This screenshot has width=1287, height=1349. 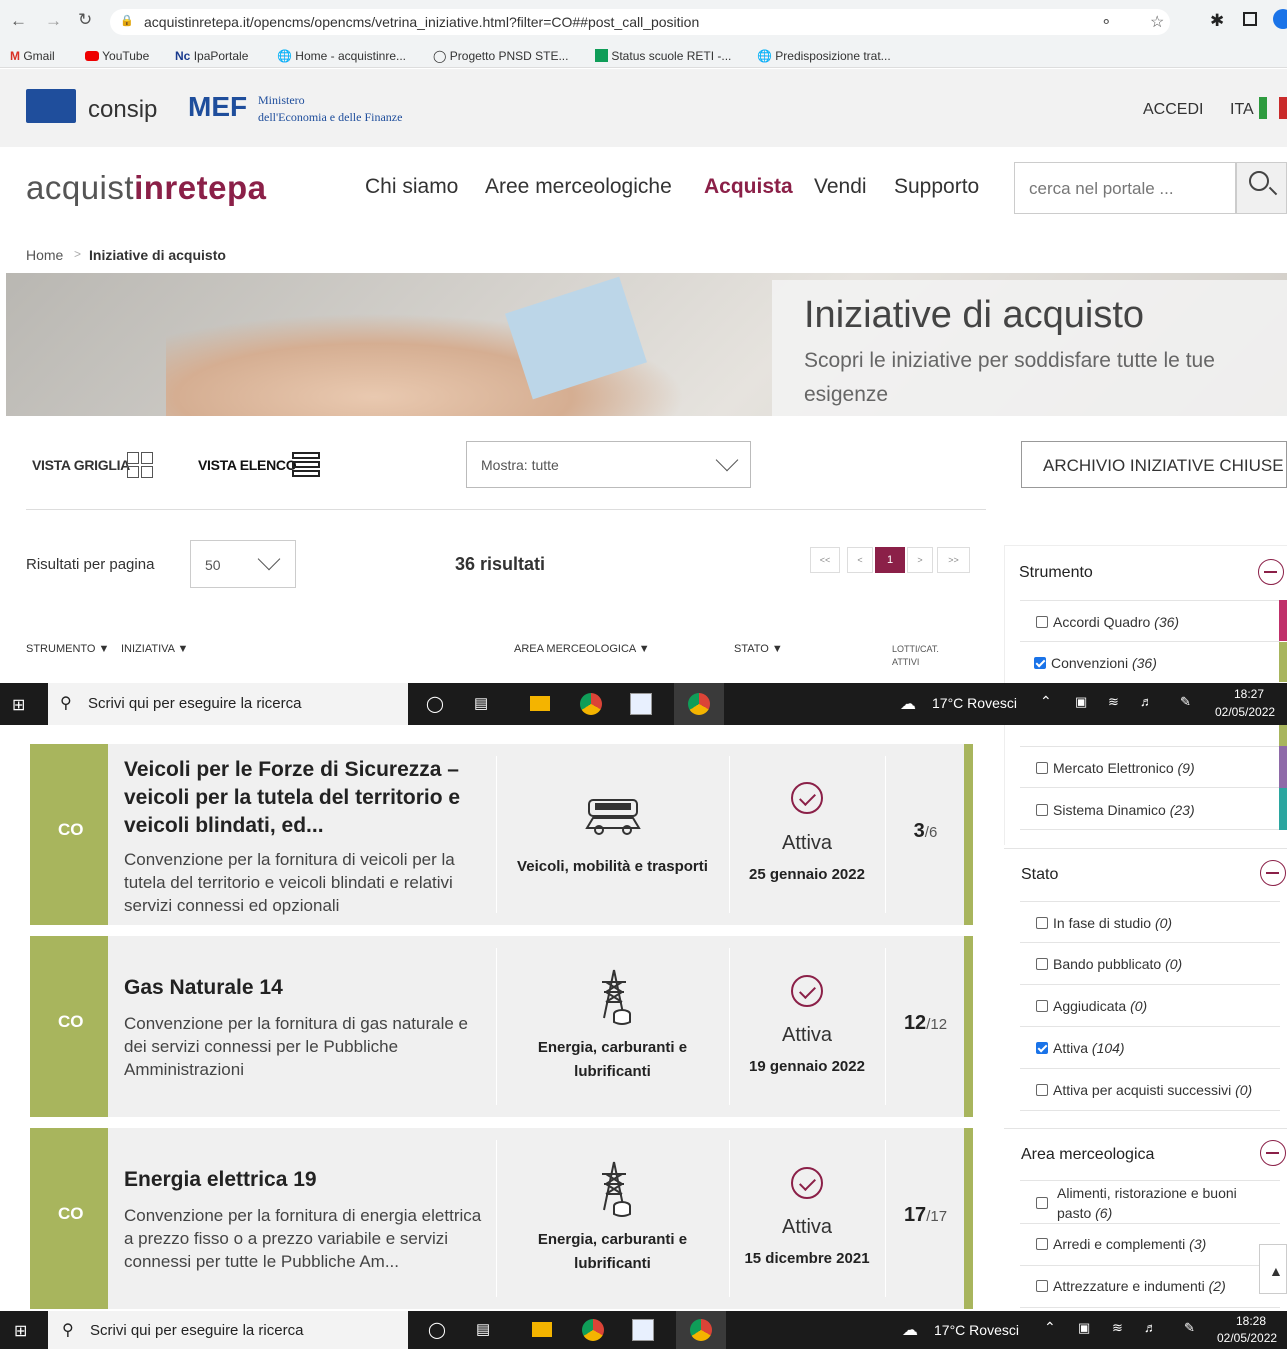 What do you see at coordinates (81, 465) in the screenshot?
I see `grid-view-label: VISTA GRIGLIA` at bounding box center [81, 465].